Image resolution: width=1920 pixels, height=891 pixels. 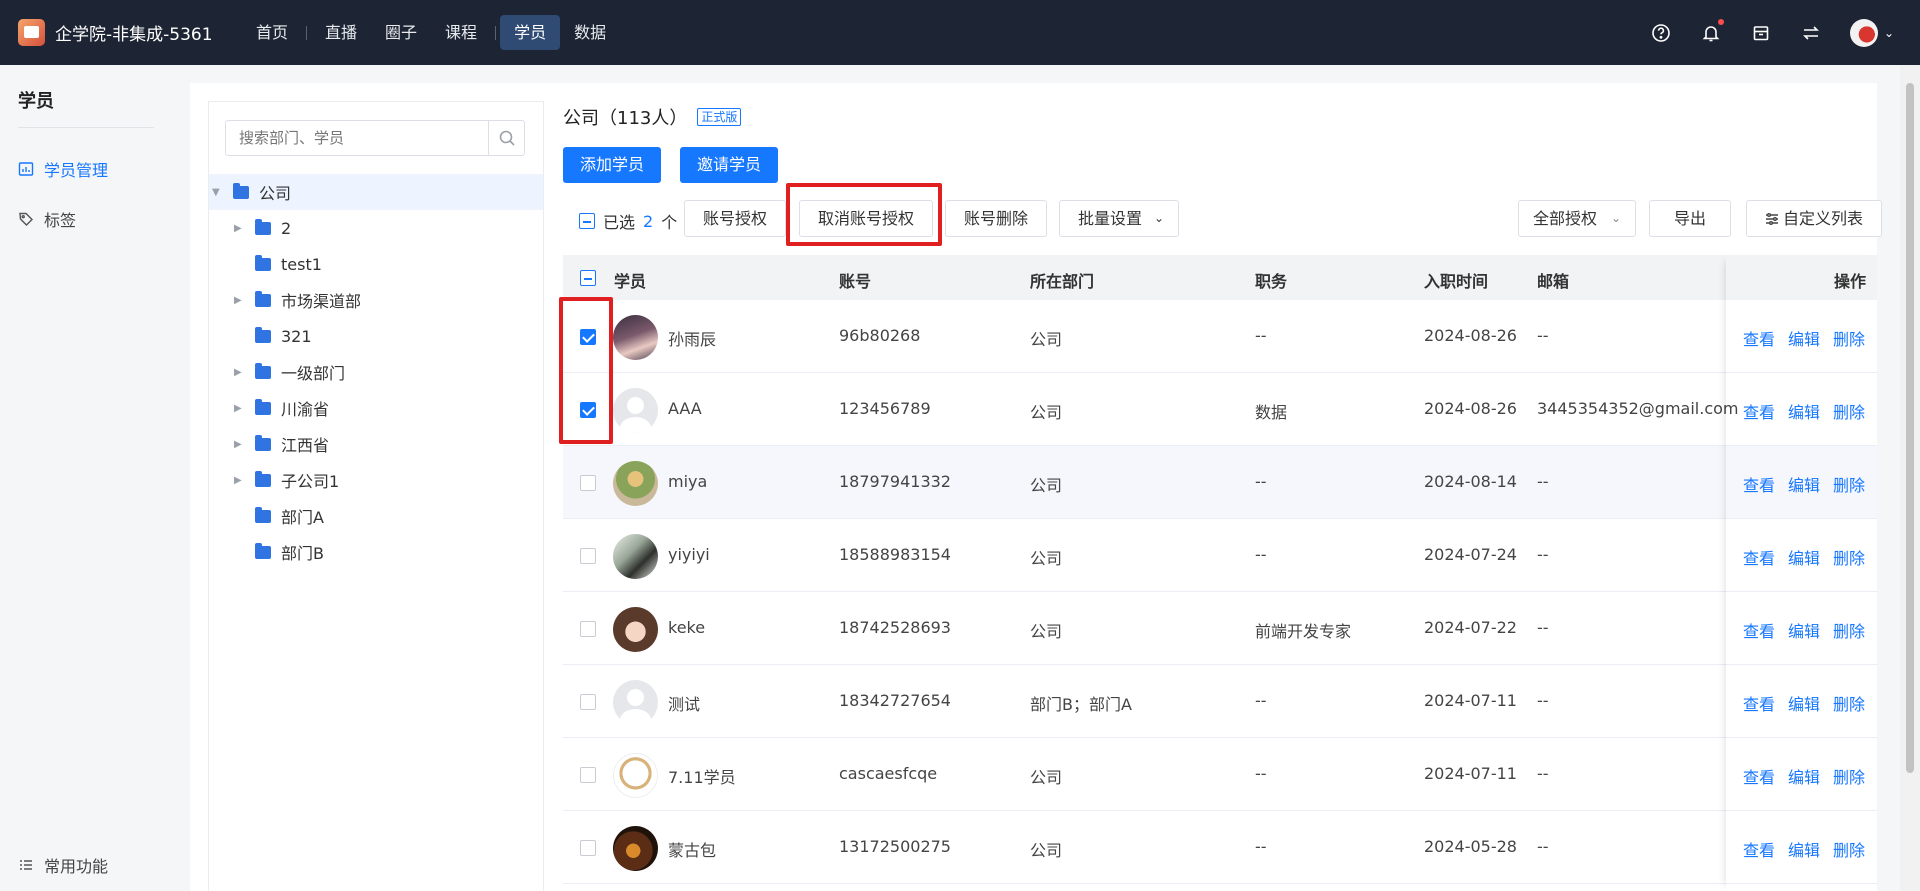 I want to click on sidebar-item-label: 学员管理, so click(x=76, y=170).